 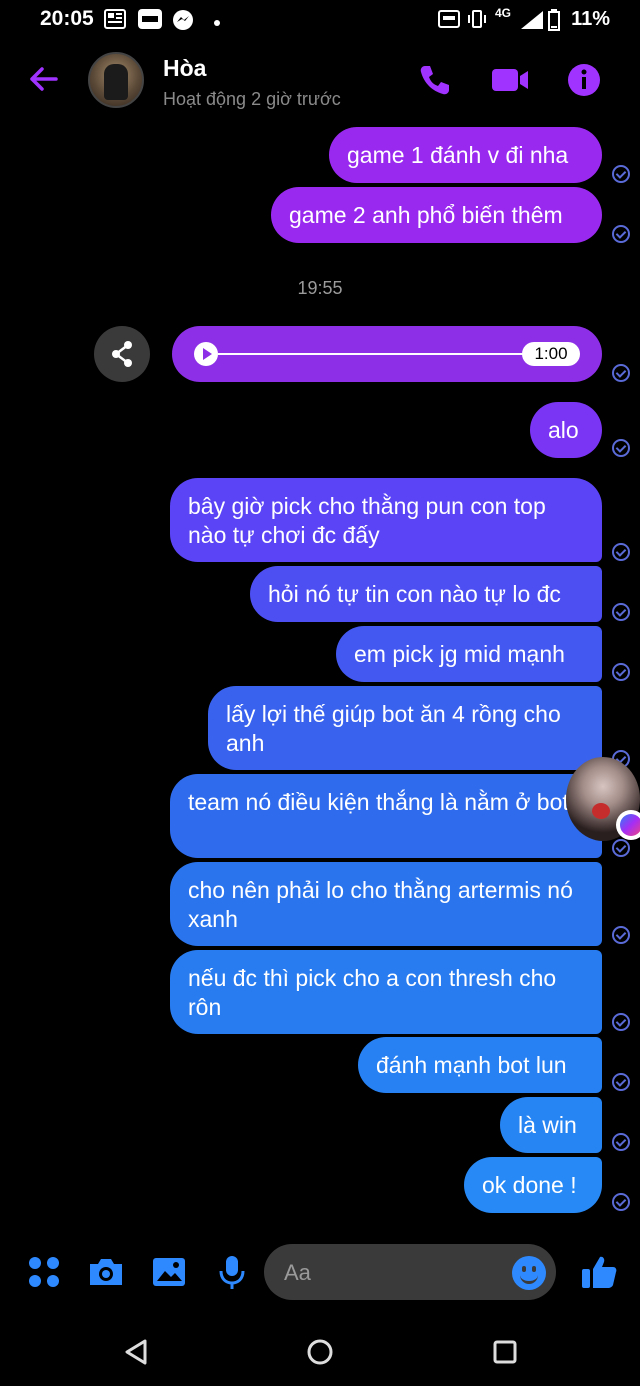 What do you see at coordinates (584, 80) in the screenshot?
I see `info-icon` at bounding box center [584, 80].